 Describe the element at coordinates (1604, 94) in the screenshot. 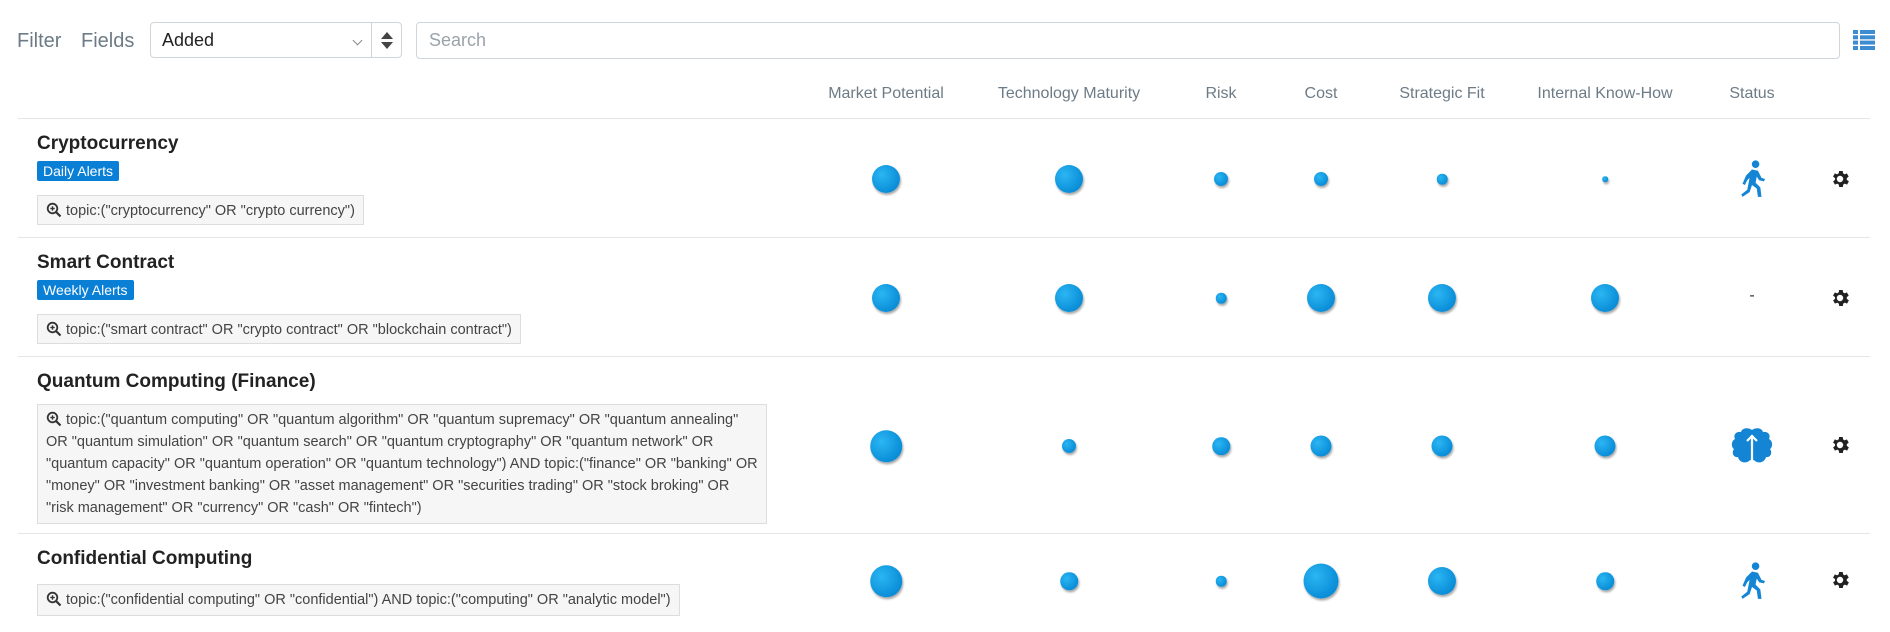

I see `column-header-internal-know-how: Internal Know-How` at that location.